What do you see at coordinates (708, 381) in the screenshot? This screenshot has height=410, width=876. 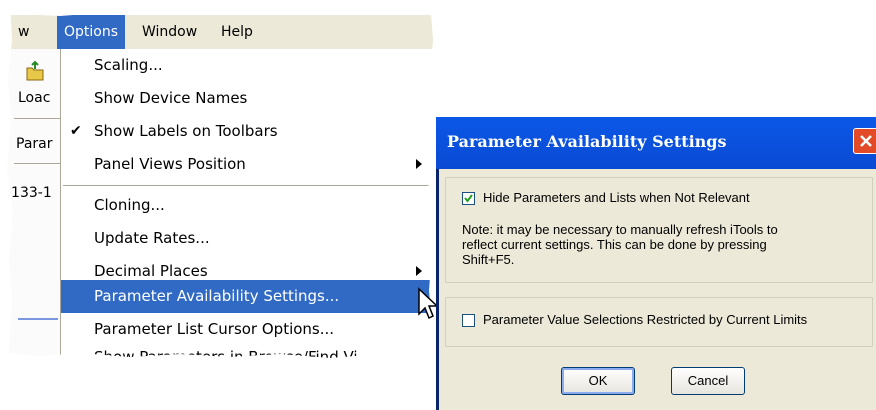 I see `cancel-button: Cancel` at bounding box center [708, 381].